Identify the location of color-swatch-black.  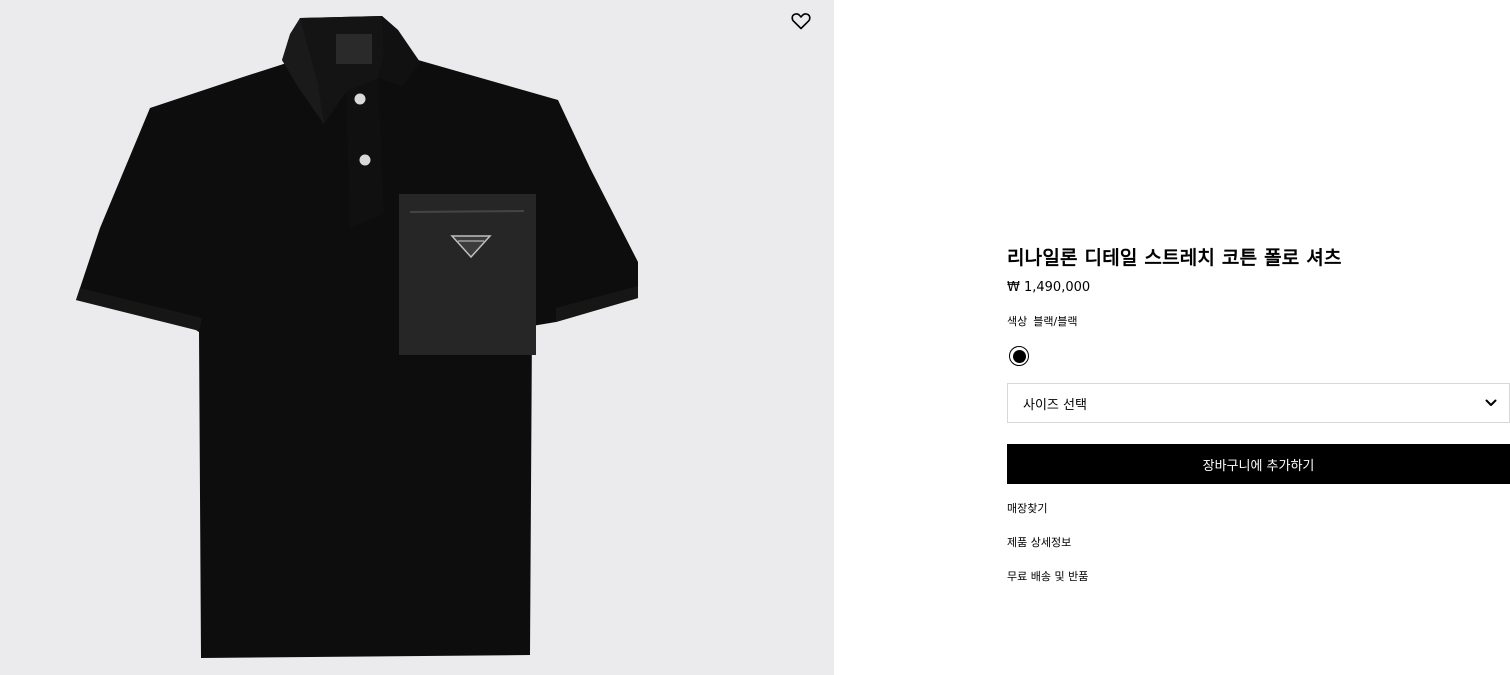
(1019, 356).